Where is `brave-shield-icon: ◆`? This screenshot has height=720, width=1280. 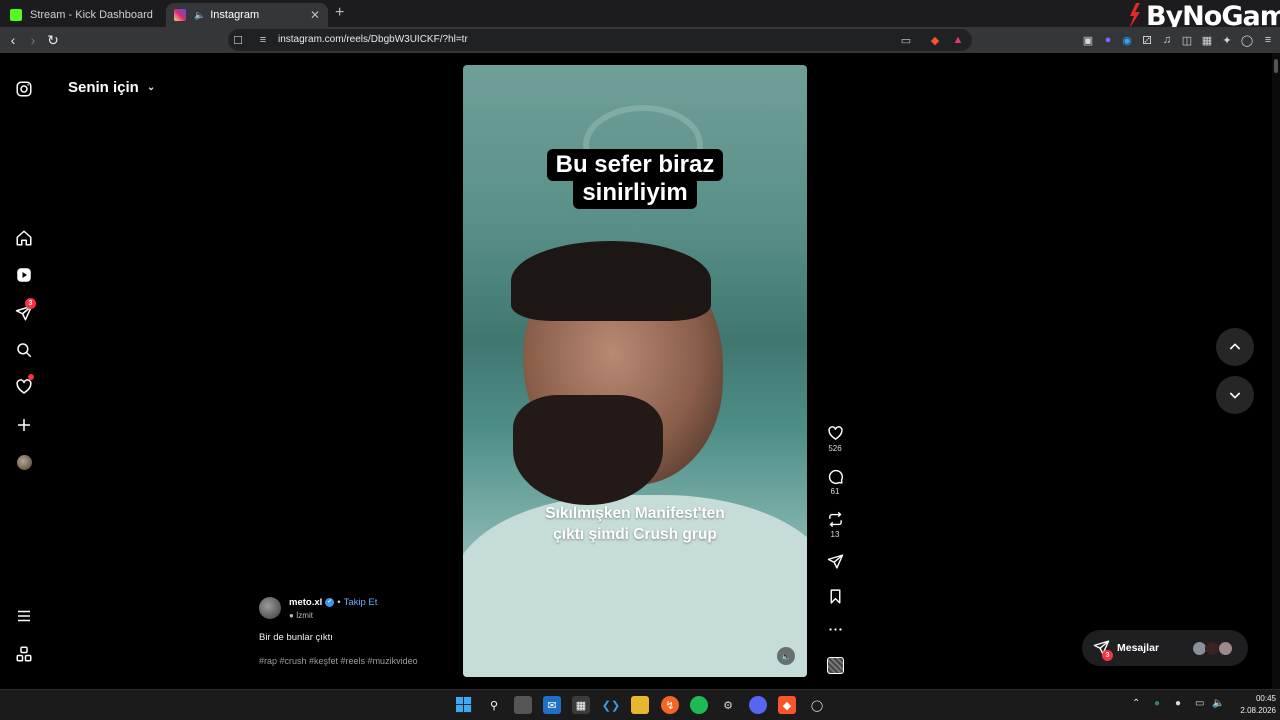 brave-shield-icon: ◆ is located at coordinates (935, 40).